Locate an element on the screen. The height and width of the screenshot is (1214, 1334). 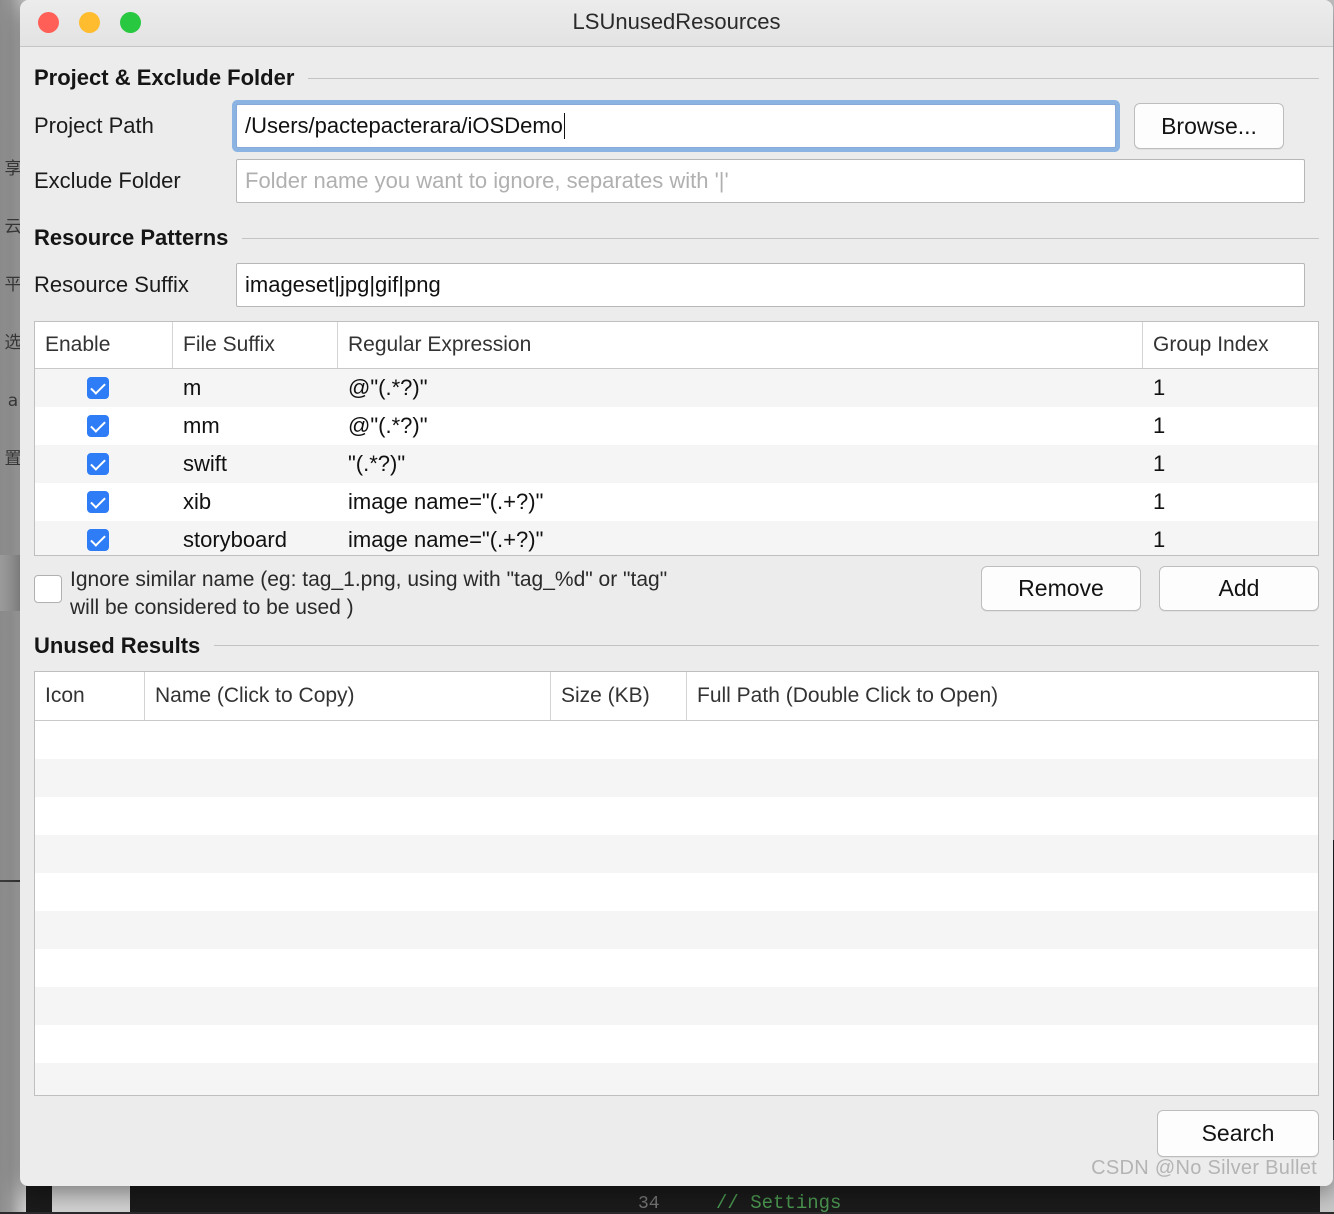
footer-row: Search is located at coordinates (676, 1133).